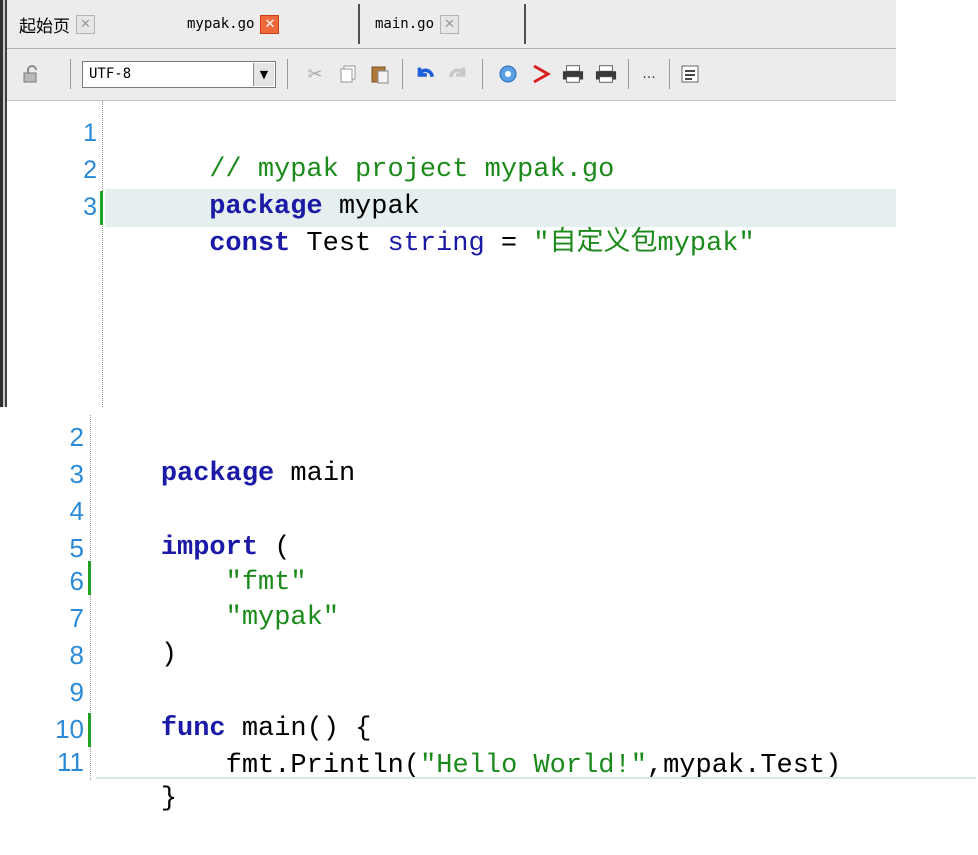  I want to click on undo-icon, so click(425, 74).